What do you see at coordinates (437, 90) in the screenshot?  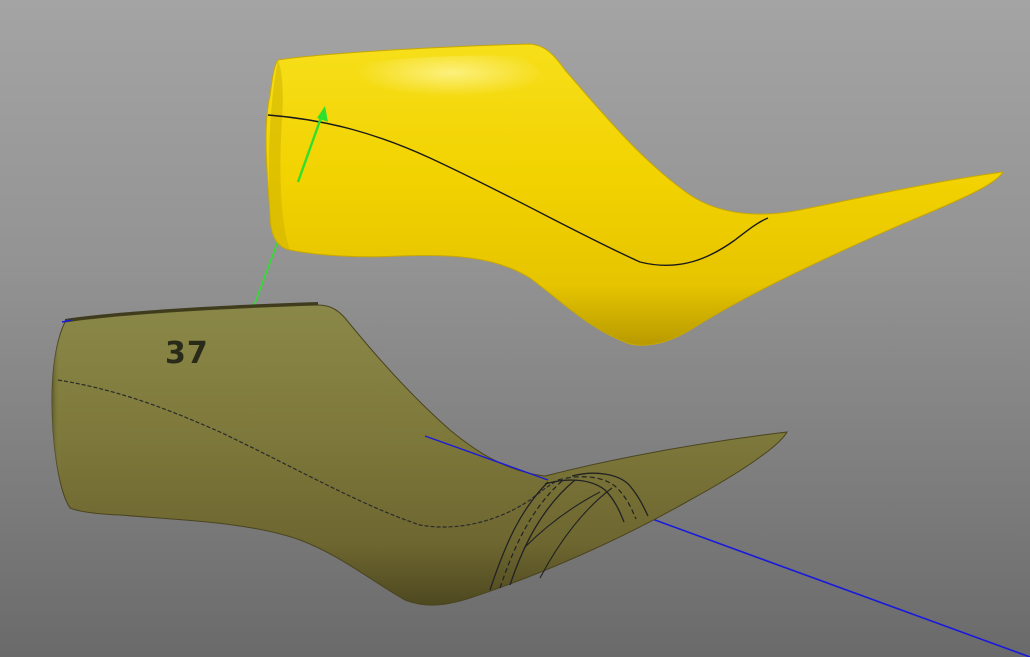 I see `scanned-last-highlight` at bounding box center [437, 90].